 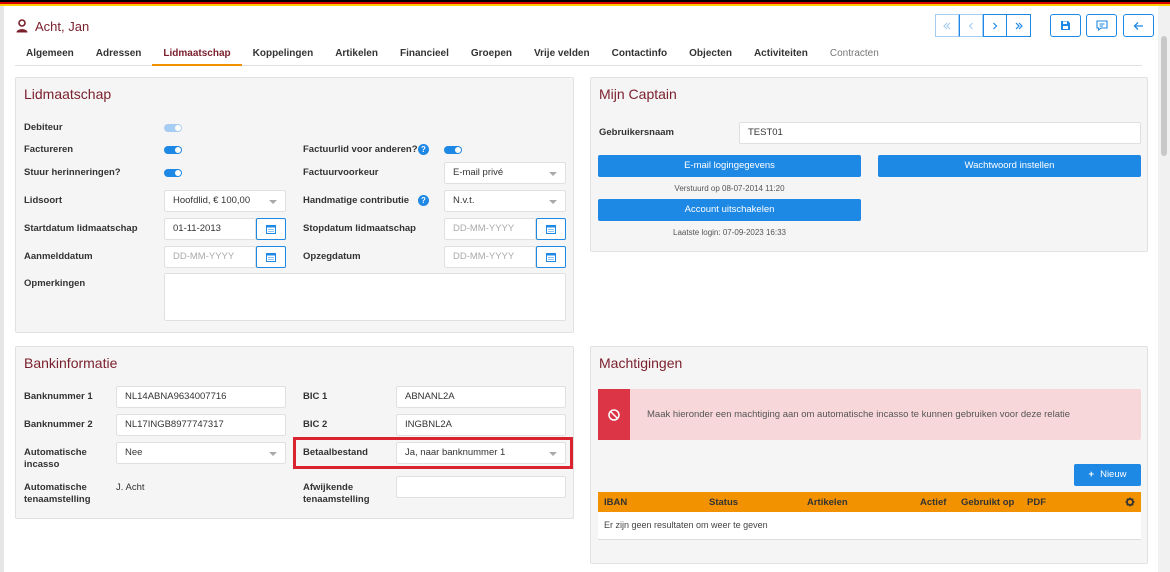 What do you see at coordinates (729, 166) in the screenshot?
I see `email-logingegevens-button: E-mail logingegevens` at bounding box center [729, 166].